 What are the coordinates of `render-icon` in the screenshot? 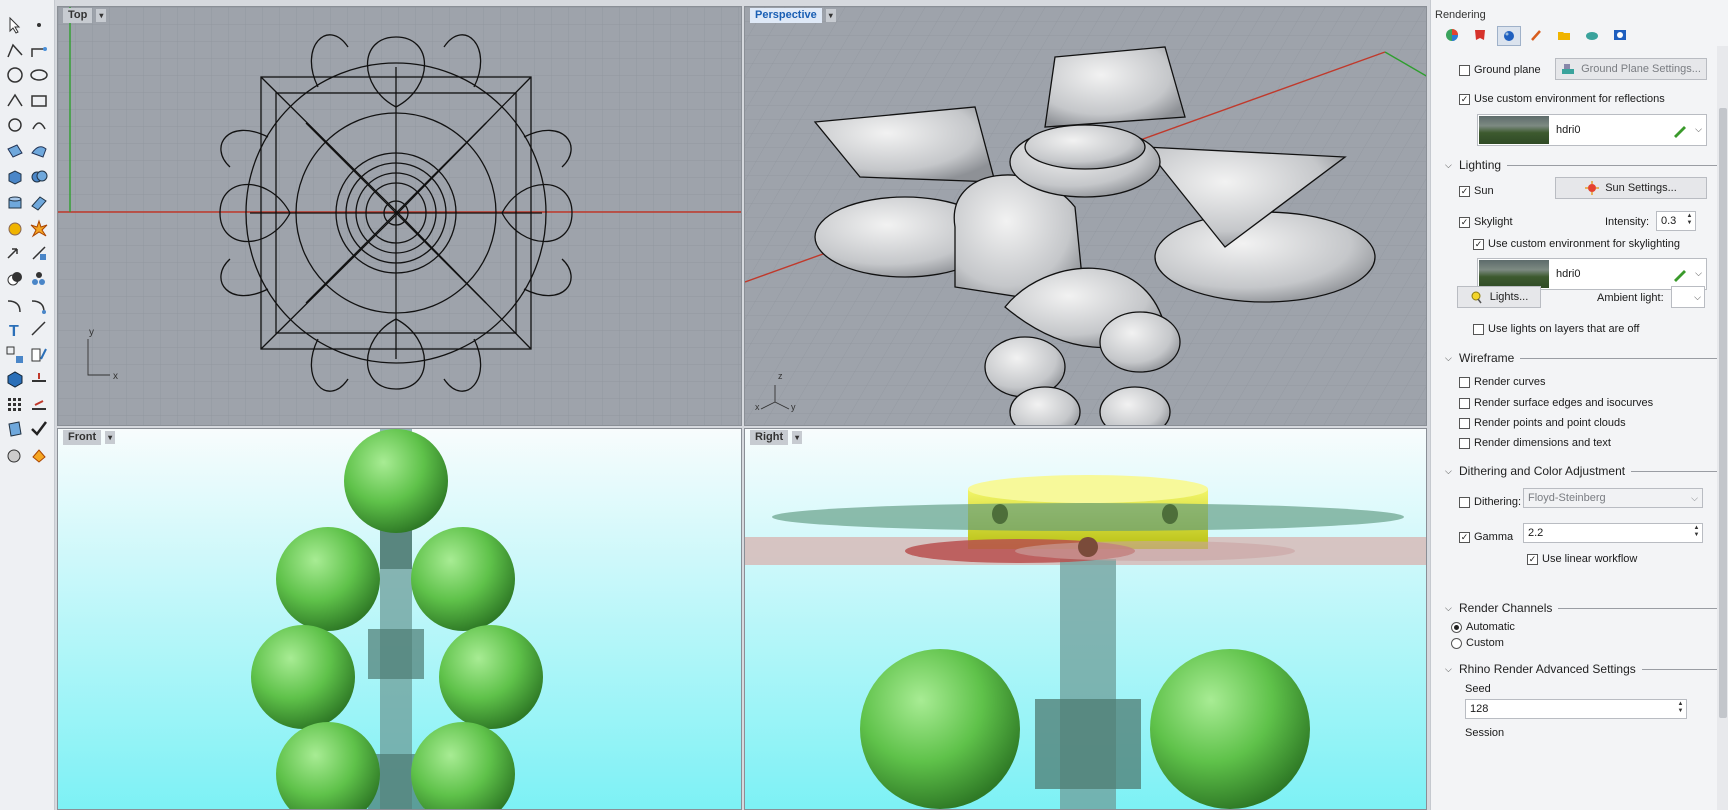 It's located at (1509, 36).